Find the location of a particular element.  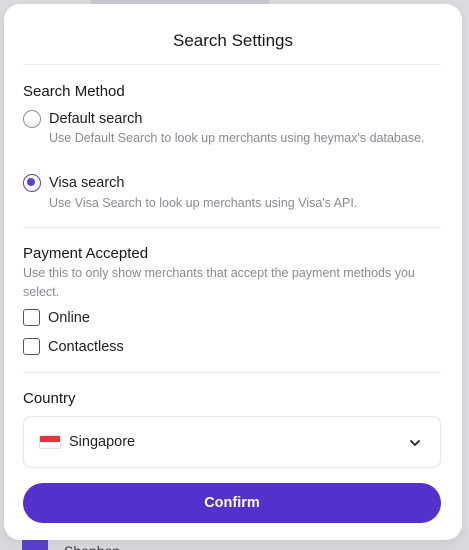

default-search-label: Default search is located at coordinates (96, 119).